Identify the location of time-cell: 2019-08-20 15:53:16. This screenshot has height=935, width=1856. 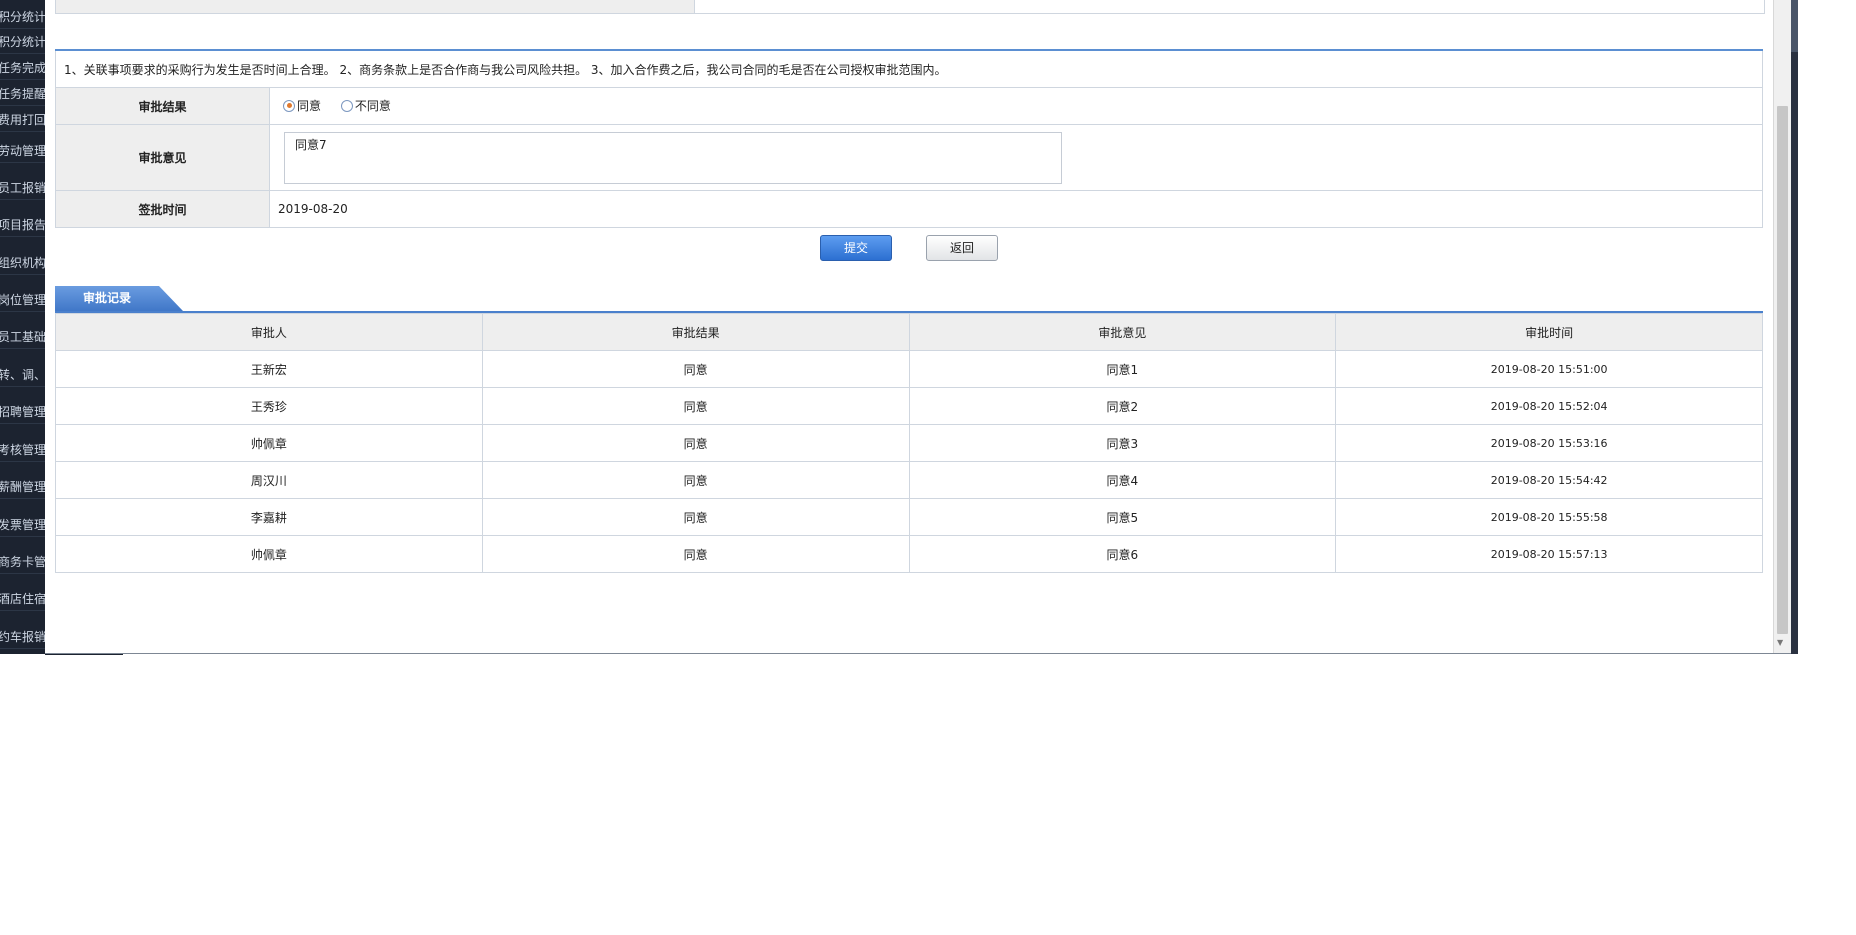
(1549, 443).